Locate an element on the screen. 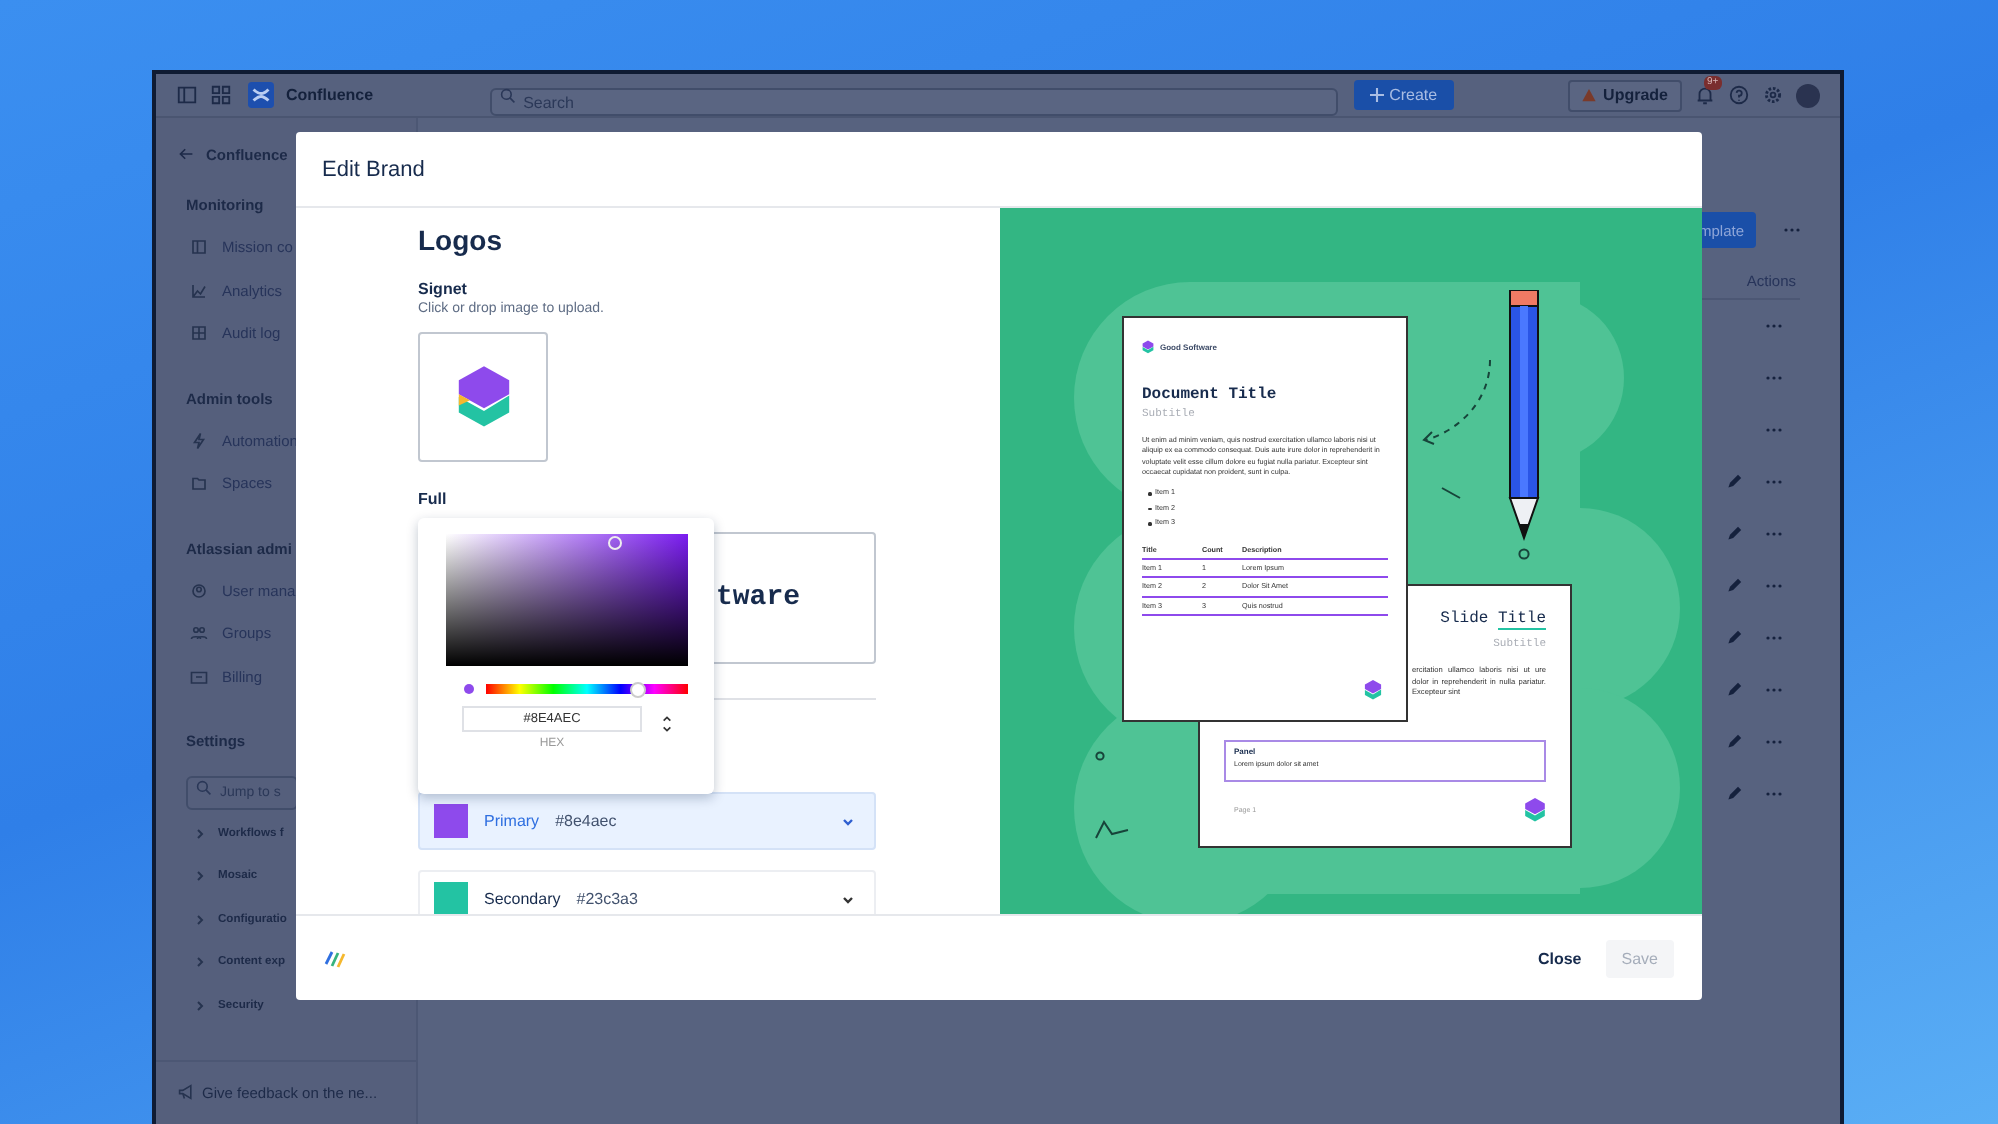 This screenshot has height=1124, width=1998. chevron-down-icon is located at coordinates (848, 899).